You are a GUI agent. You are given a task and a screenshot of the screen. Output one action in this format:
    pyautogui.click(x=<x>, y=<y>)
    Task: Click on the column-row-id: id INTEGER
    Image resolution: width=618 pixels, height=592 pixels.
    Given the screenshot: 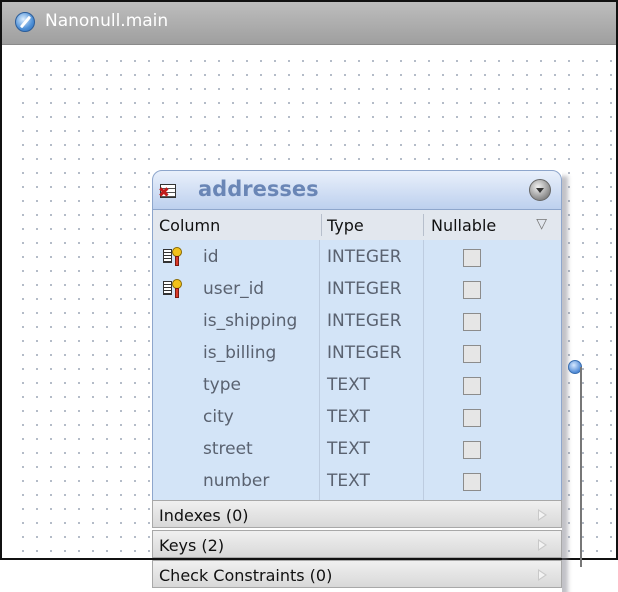 What is the action you would take?
    pyautogui.click(x=357, y=258)
    